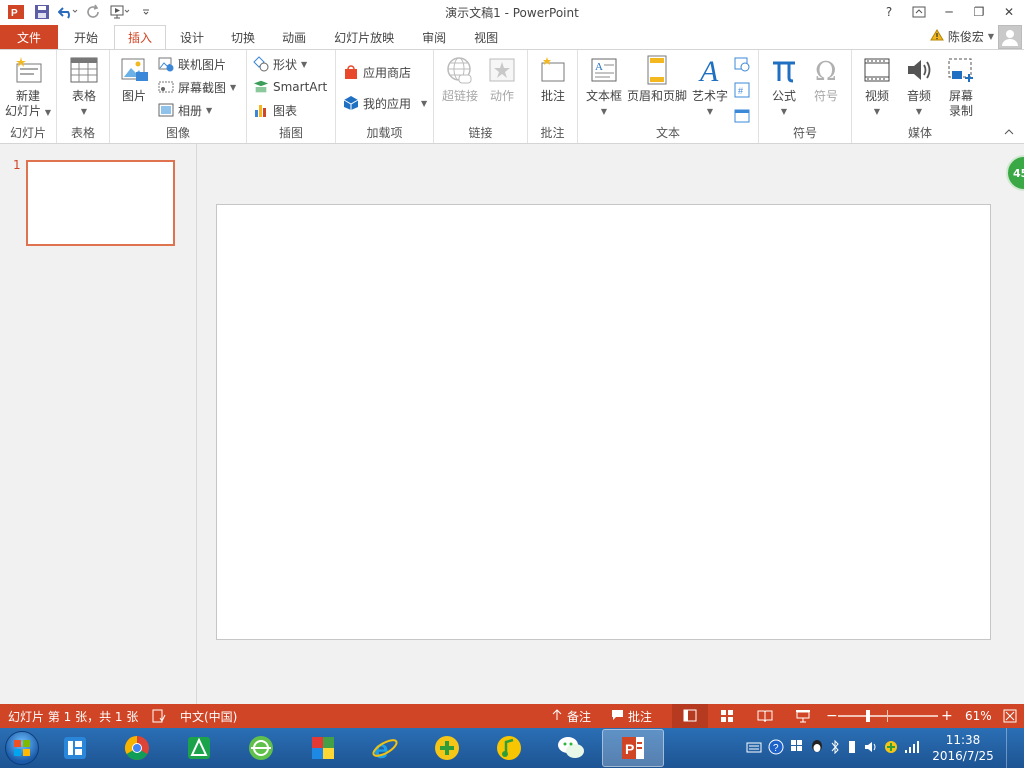  What do you see at coordinates (146, 12) in the screenshot?
I see `customize-toolbar-icon` at bounding box center [146, 12].